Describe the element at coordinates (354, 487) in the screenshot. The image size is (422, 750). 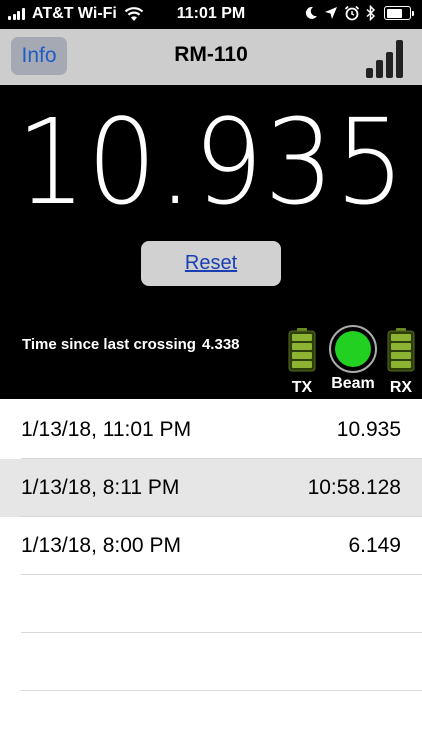
I see `list-item-value: 10:58.128` at that location.